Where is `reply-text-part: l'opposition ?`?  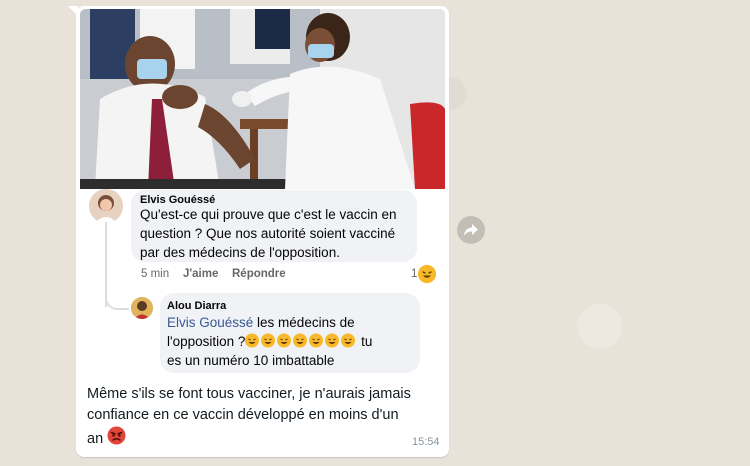 reply-text-part: l'opposition ? is located at coordinates (206, 341).